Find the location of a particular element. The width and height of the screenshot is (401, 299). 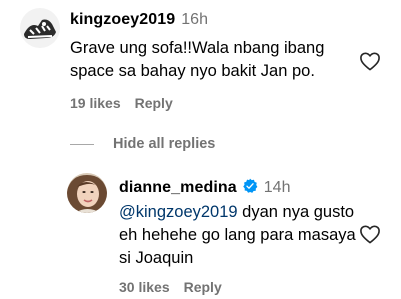

hide-all-replies-toggle: Hide all replies is located at coordinates (142, 144).